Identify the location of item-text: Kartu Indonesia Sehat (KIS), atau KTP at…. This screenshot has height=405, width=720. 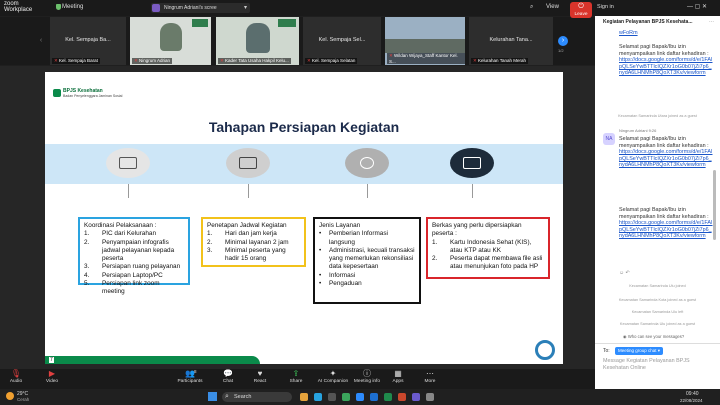
(491, 246).